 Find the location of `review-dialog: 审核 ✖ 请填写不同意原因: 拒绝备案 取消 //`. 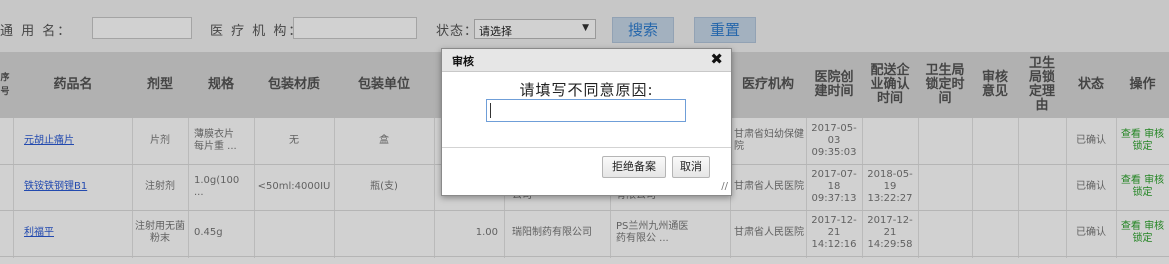

review-dialog: 审核 ✖ 请填写不同意原因: 拒绝备案 取消 // is located at coordinates (586, 122).